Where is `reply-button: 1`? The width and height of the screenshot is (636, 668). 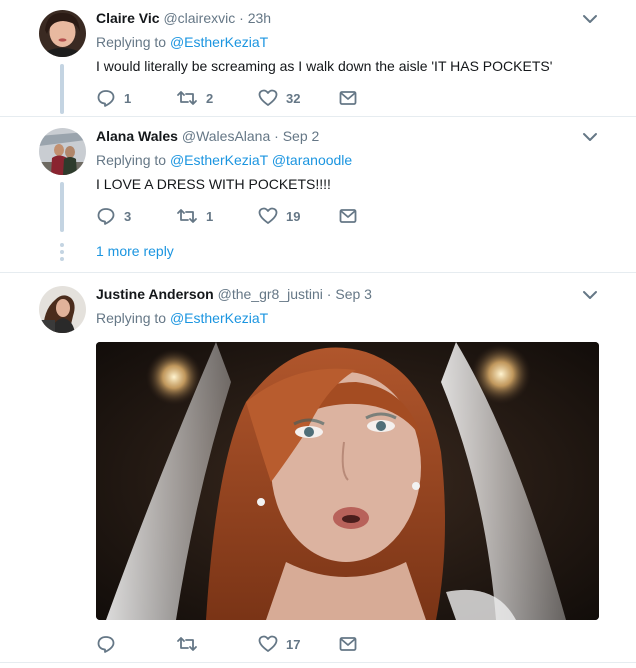
reply-button: 1 is located at coordinates (113, 98).